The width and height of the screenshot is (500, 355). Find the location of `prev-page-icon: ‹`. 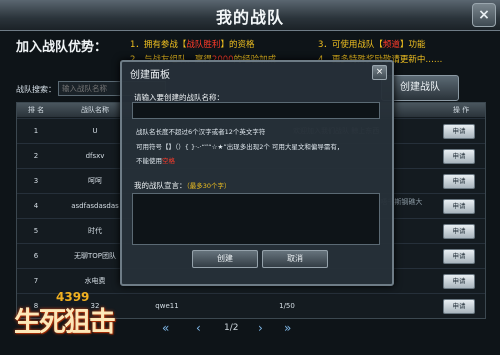

prev-page-icon: ‹ is located at coordinates (198, 328).